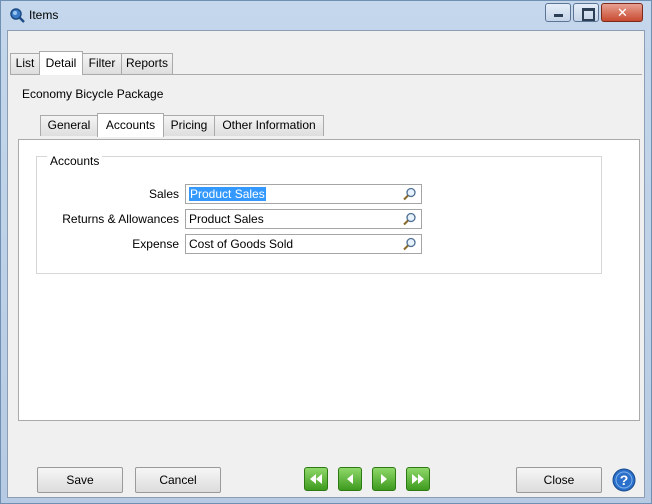  What do you see at coordinates (326, 15) in the screenshot?
I see `title-bar: Items` at bounding box center [326, 15].